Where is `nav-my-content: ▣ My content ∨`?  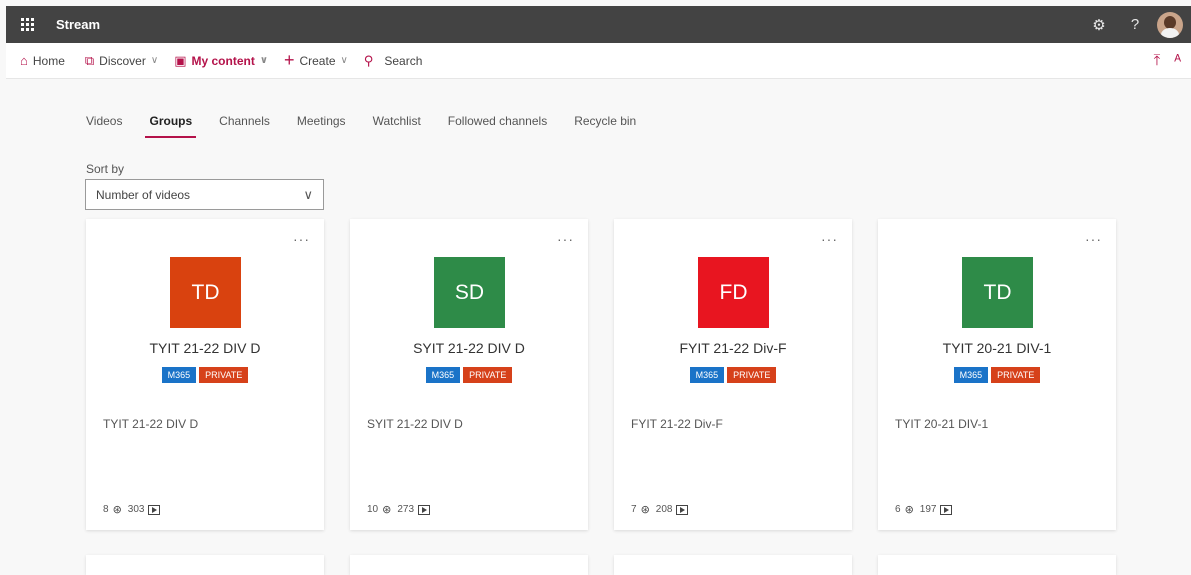 nav-my-content: ▣ My content ∨ is located at coordinates (221, 61).